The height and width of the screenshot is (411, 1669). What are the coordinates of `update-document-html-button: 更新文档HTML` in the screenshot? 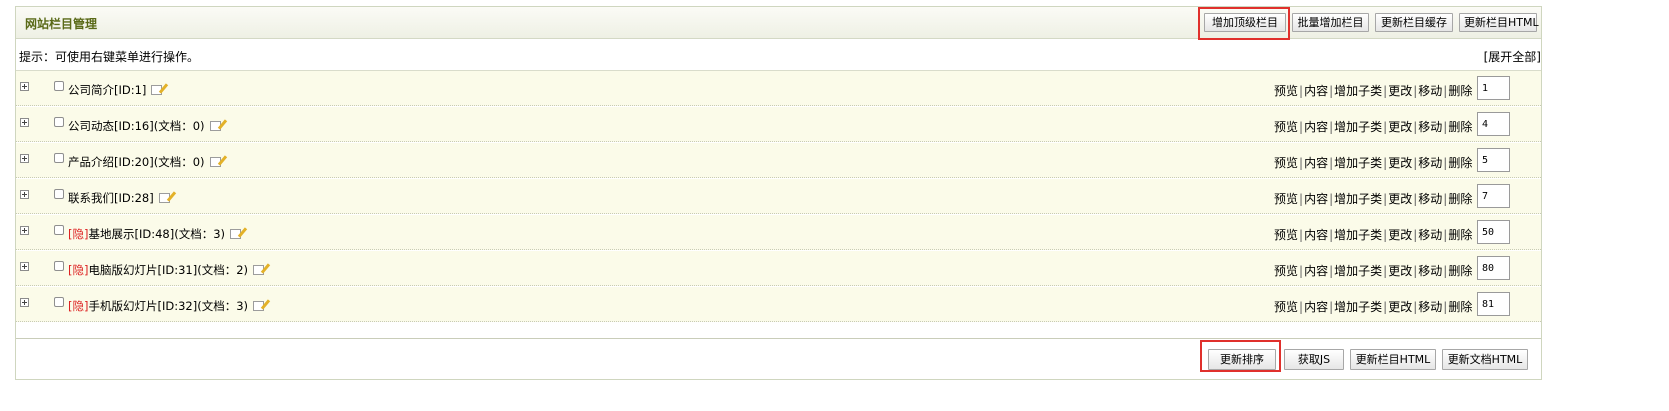 It's located at (1485, 359).